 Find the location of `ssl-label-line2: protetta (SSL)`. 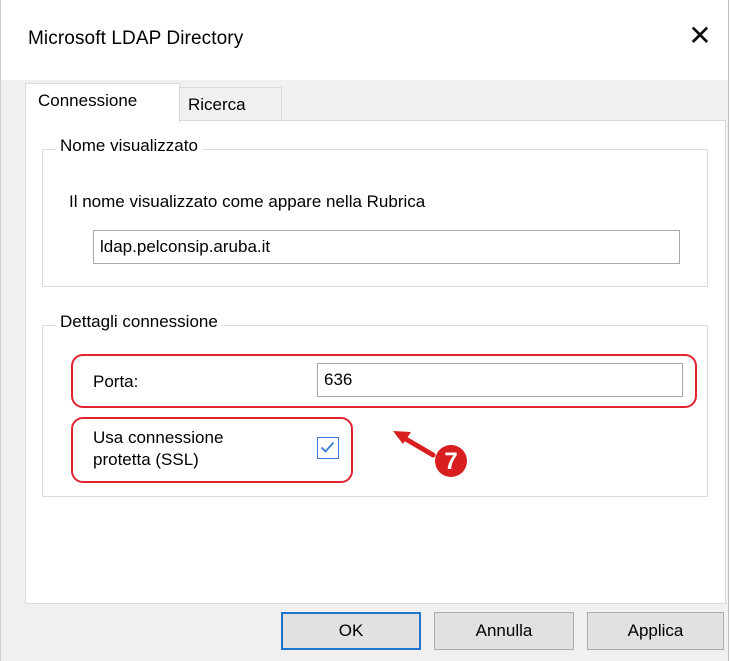

ssl-label-line2: protetta (SSL) is located at coordinates (146, 459).